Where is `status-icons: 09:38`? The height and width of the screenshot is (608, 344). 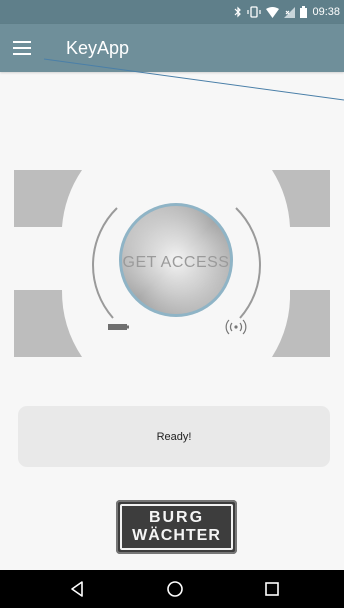 status-icons: 09:38 is located at coordinates (287, 12).